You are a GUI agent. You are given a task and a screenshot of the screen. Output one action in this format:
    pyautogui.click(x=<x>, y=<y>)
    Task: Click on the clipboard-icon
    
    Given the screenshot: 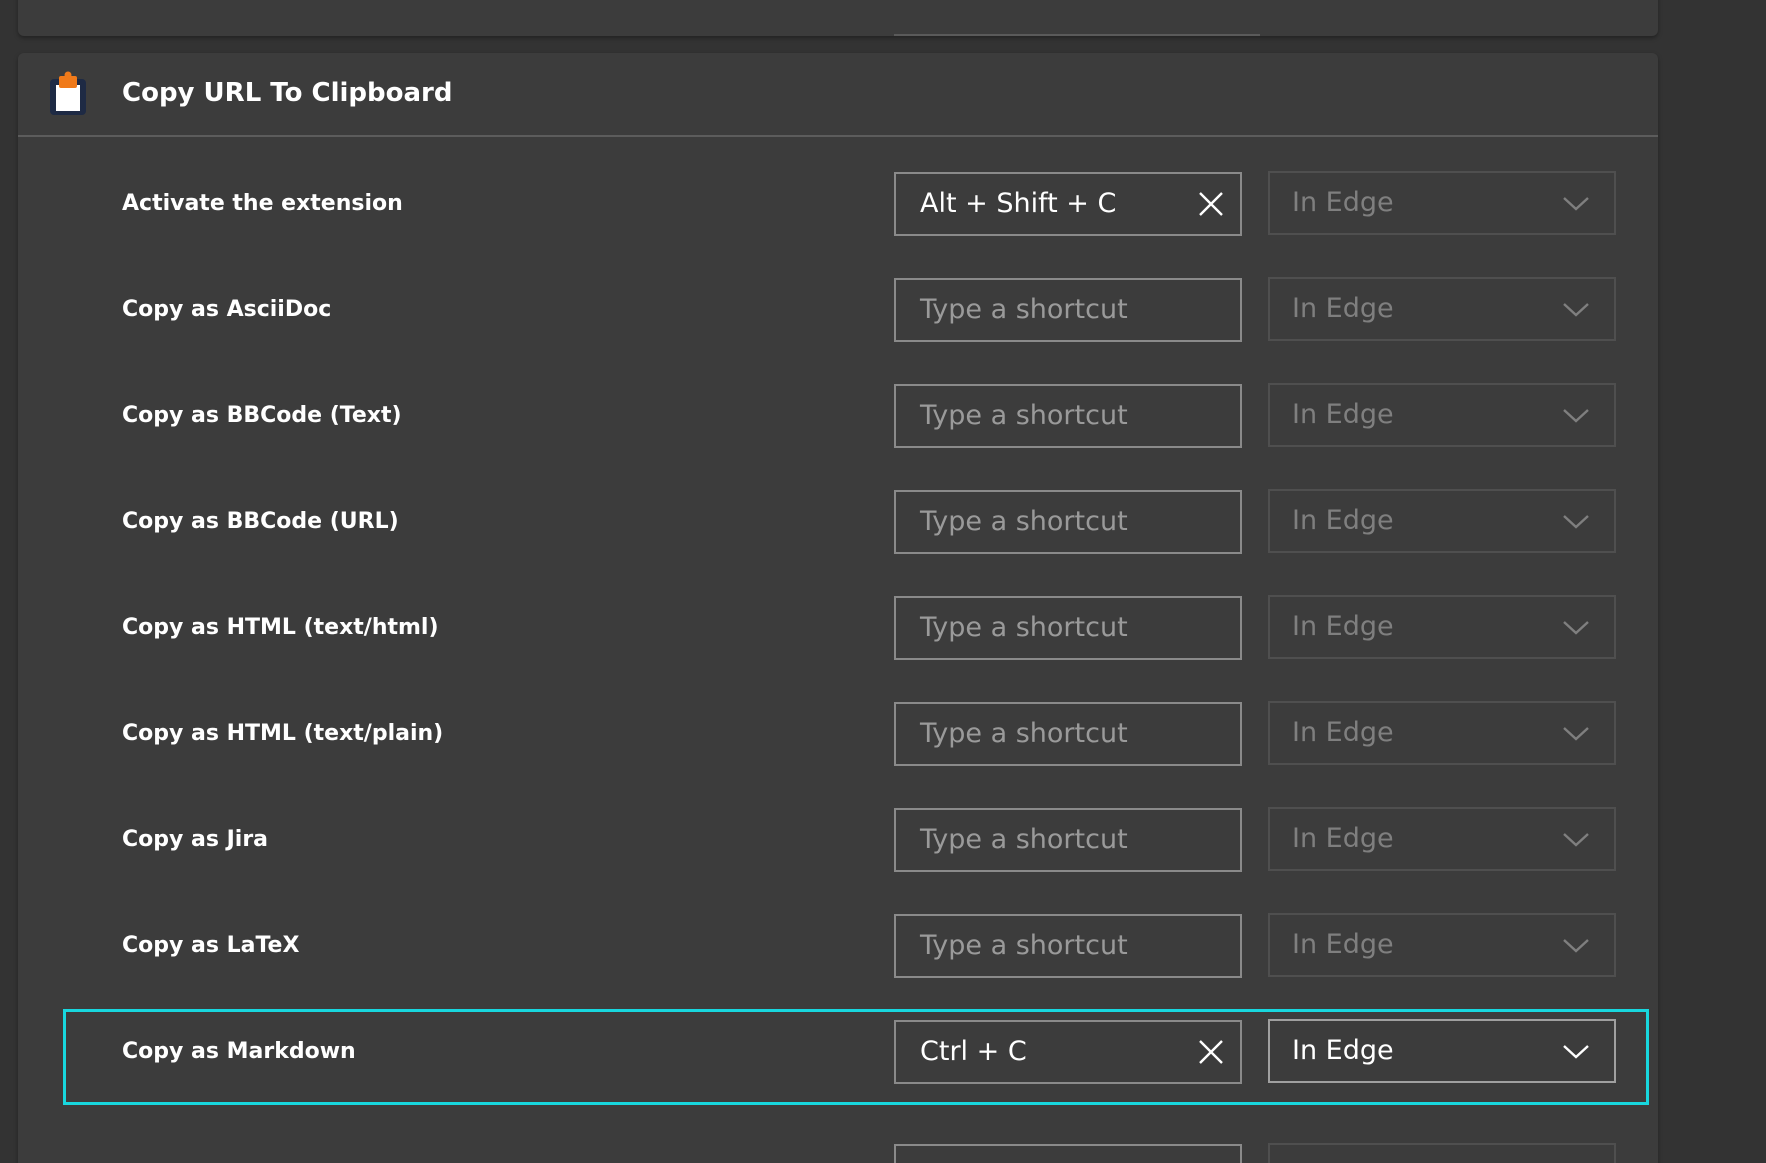 What is the action you would take?
    pyautogui.click(x=68, y=94)
    